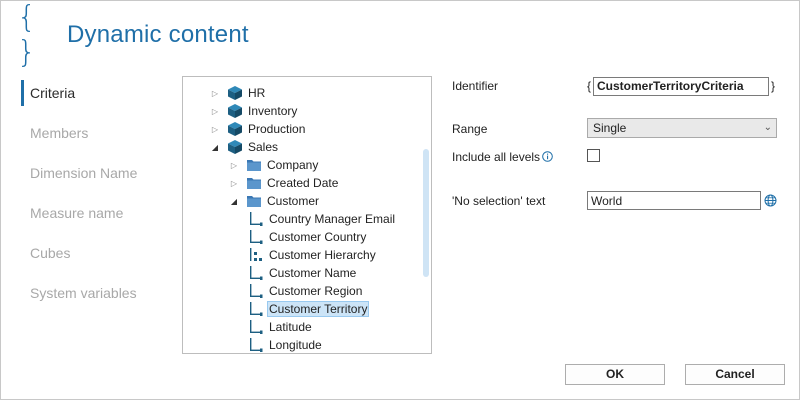 This screenshot has height=400, width=800. I want to click on ok-button: OK, so click(615, 374).